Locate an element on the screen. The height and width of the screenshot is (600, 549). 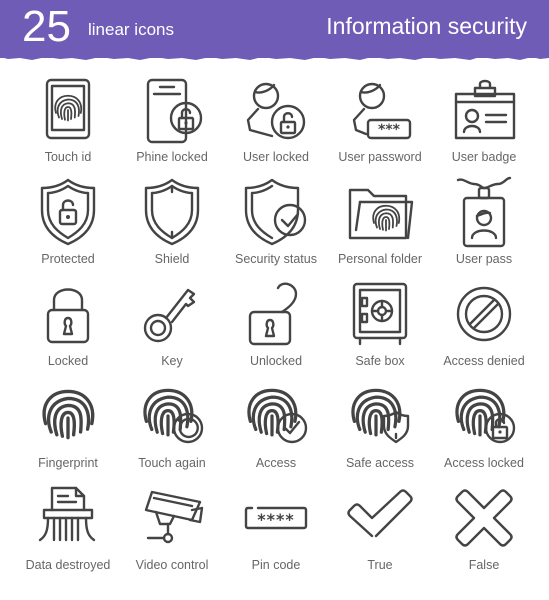
icon-label: False is located at coordinates (484, 565).